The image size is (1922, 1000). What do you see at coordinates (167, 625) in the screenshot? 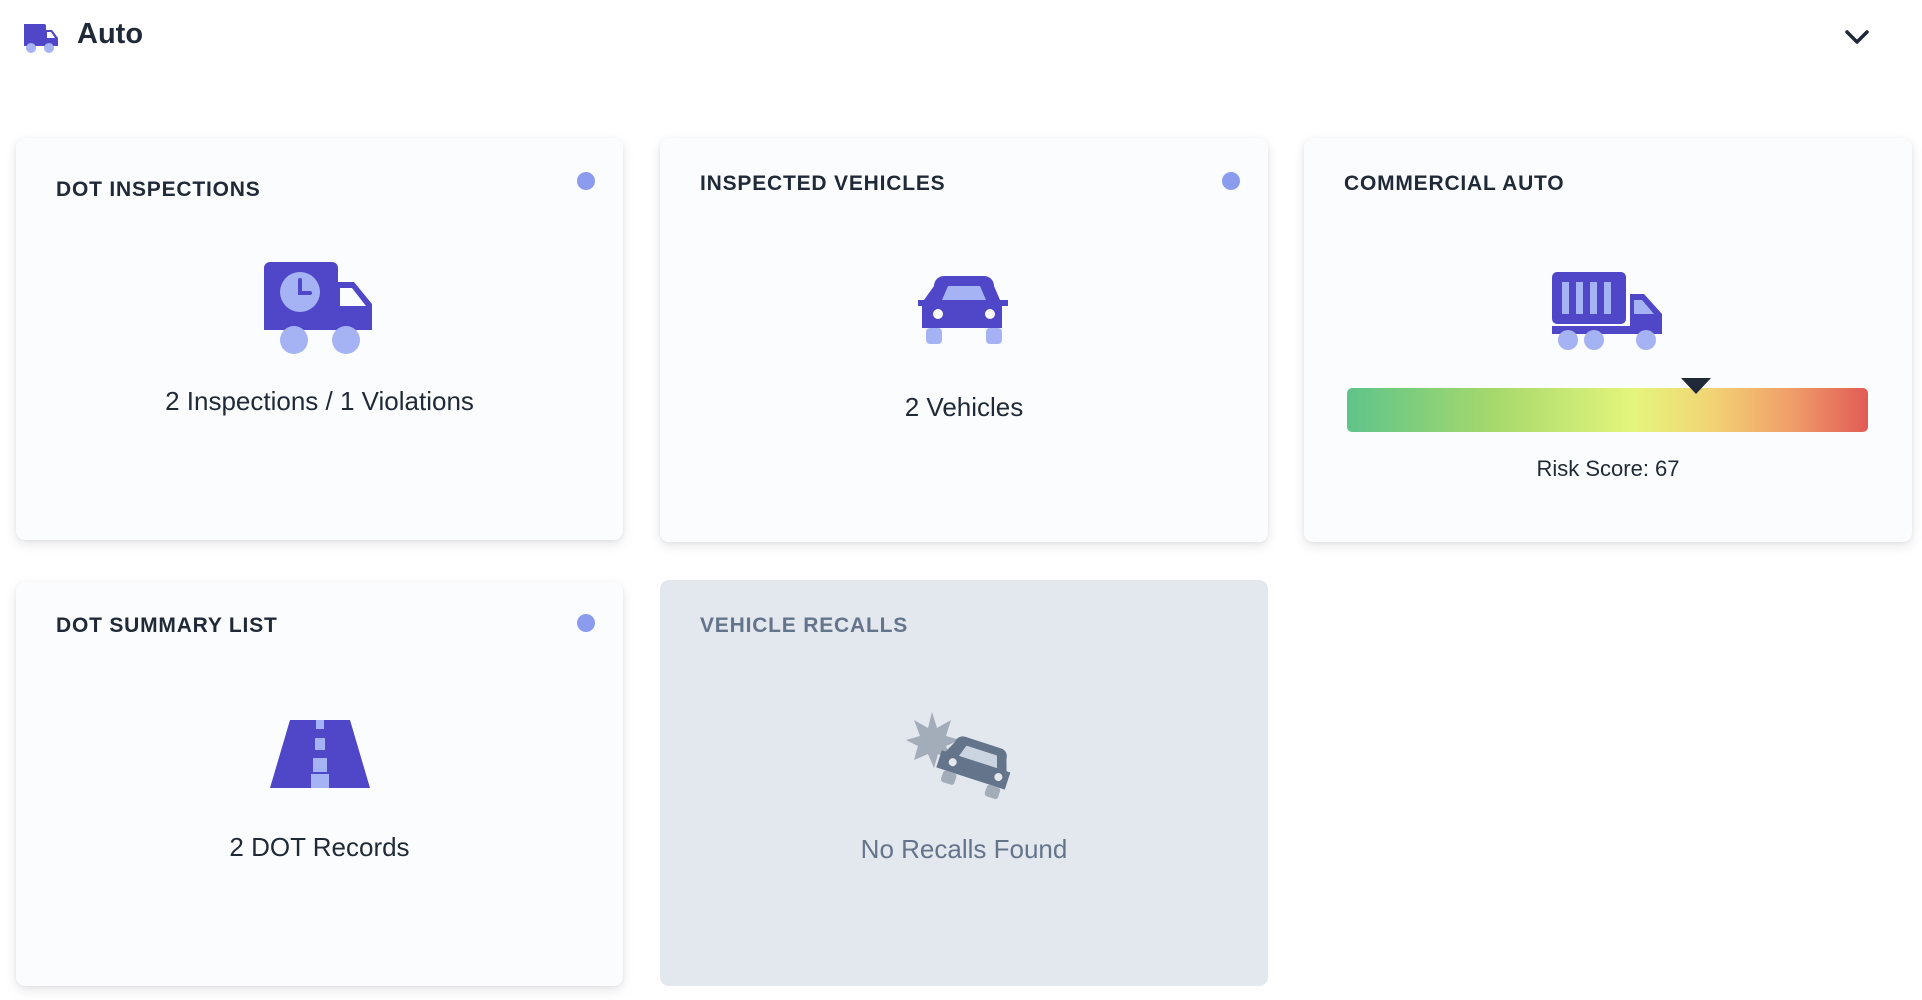
I see `card-title: DOT SUMMARY LIST` at bounding box center [167, 625].